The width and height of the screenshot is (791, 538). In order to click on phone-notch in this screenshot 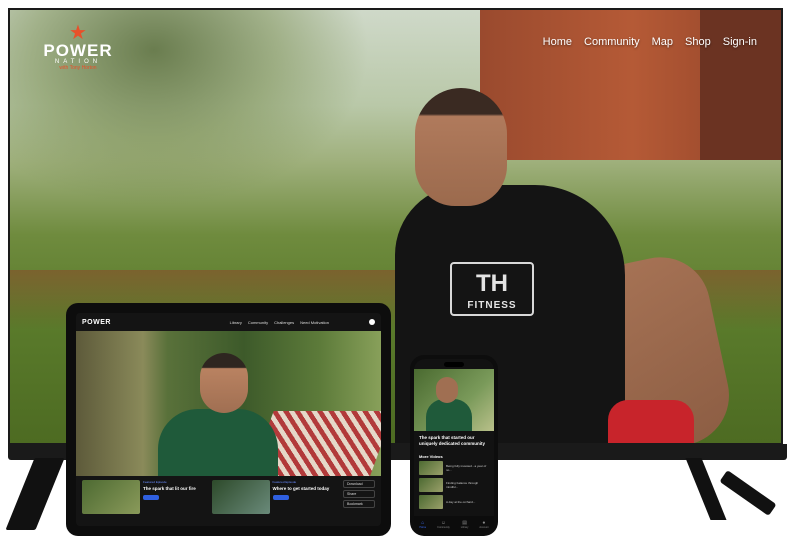, I will do `click(454, 364)`.